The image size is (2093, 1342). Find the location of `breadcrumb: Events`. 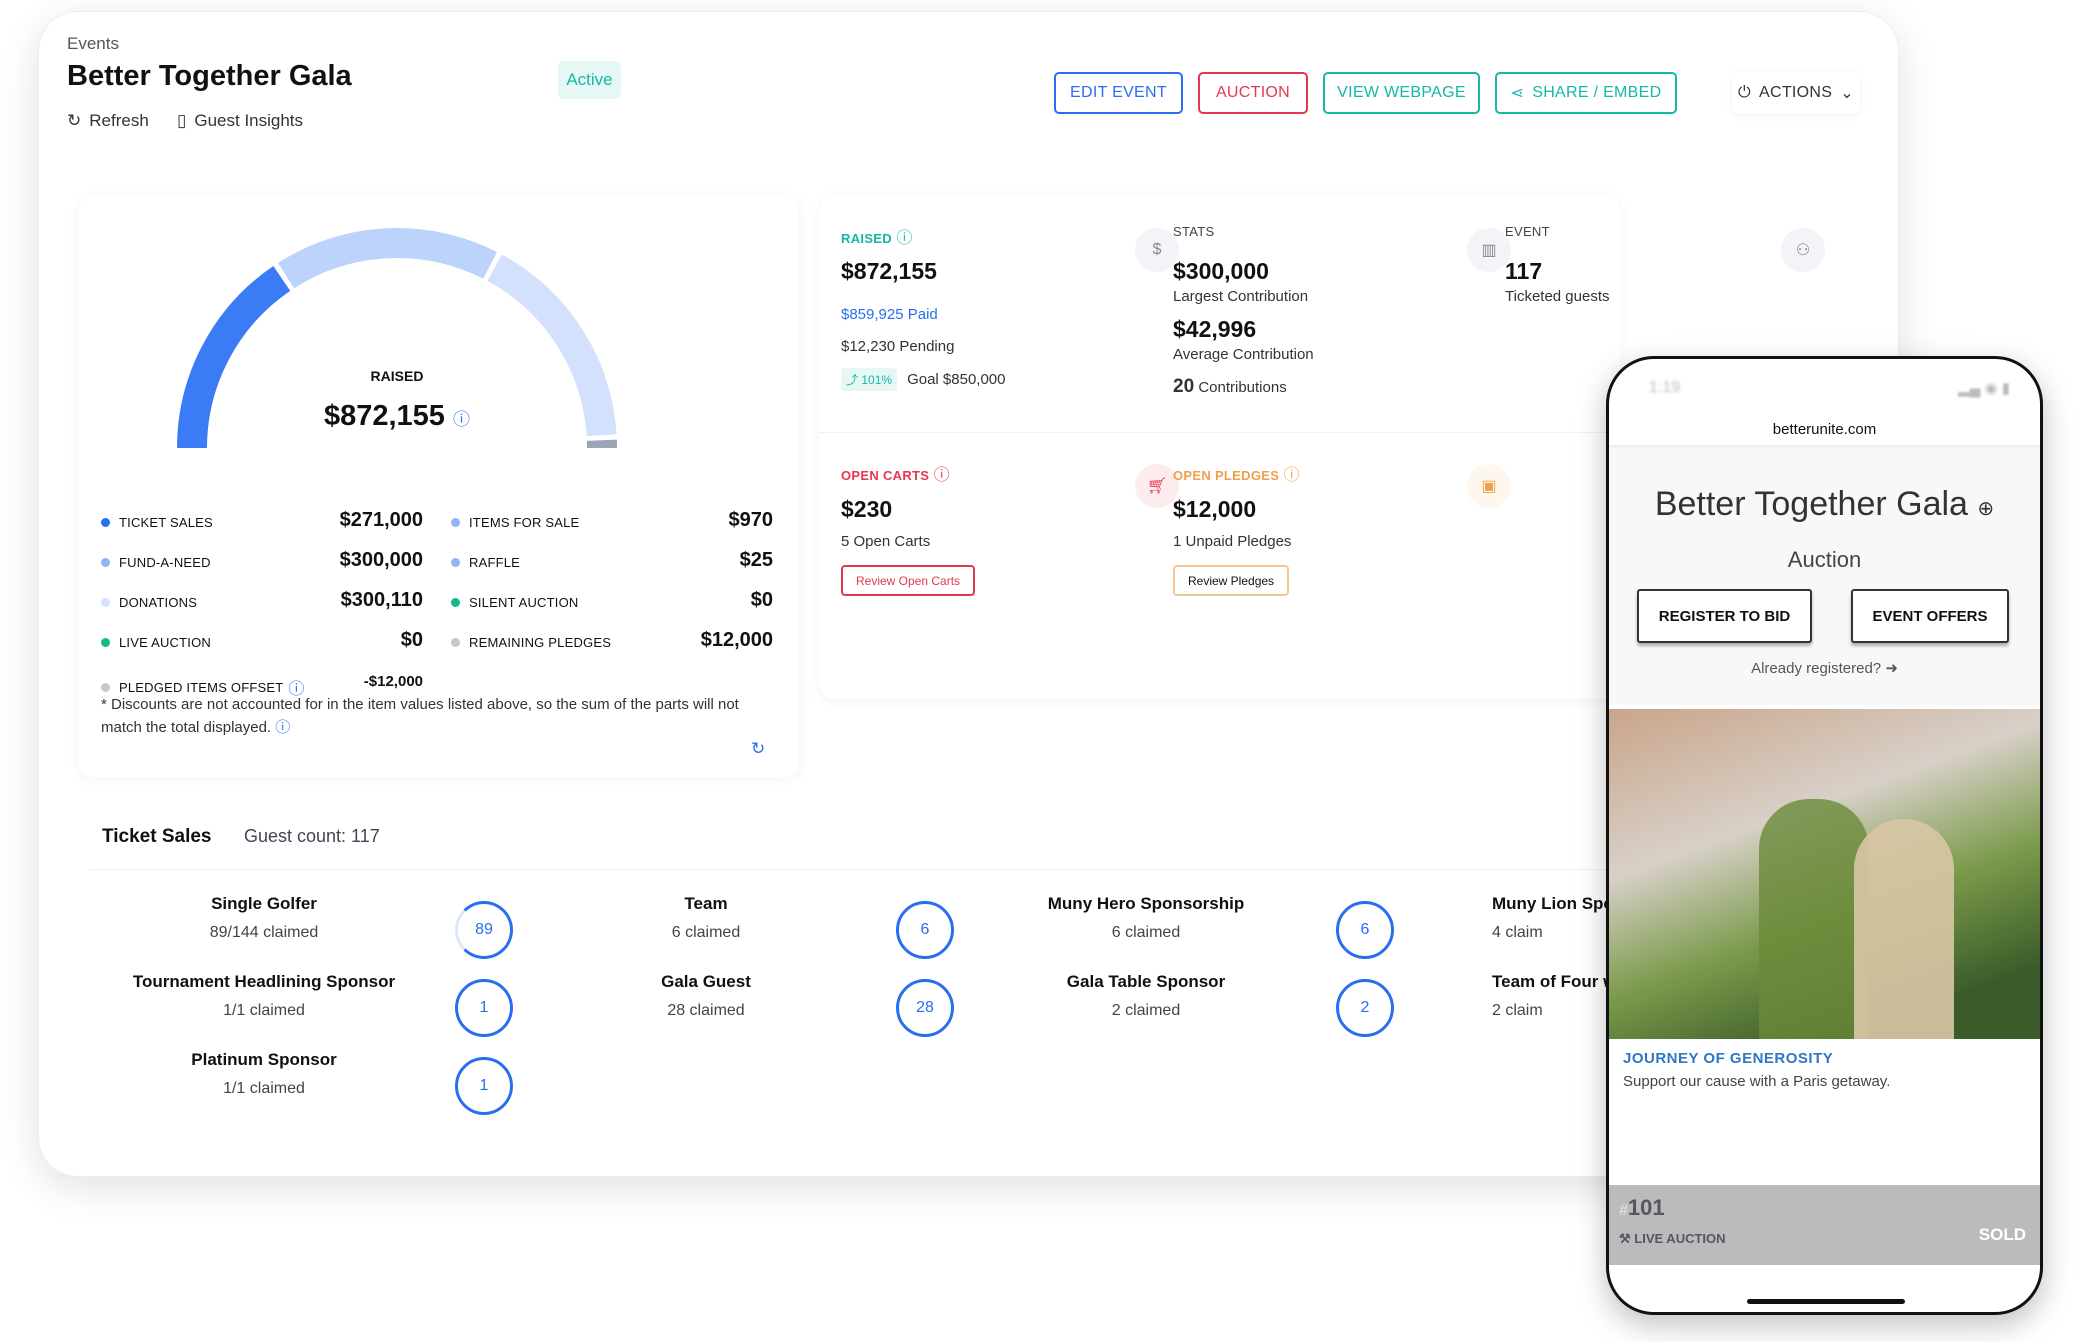

breadcrumb: Events is located at coordinates (93, 44).